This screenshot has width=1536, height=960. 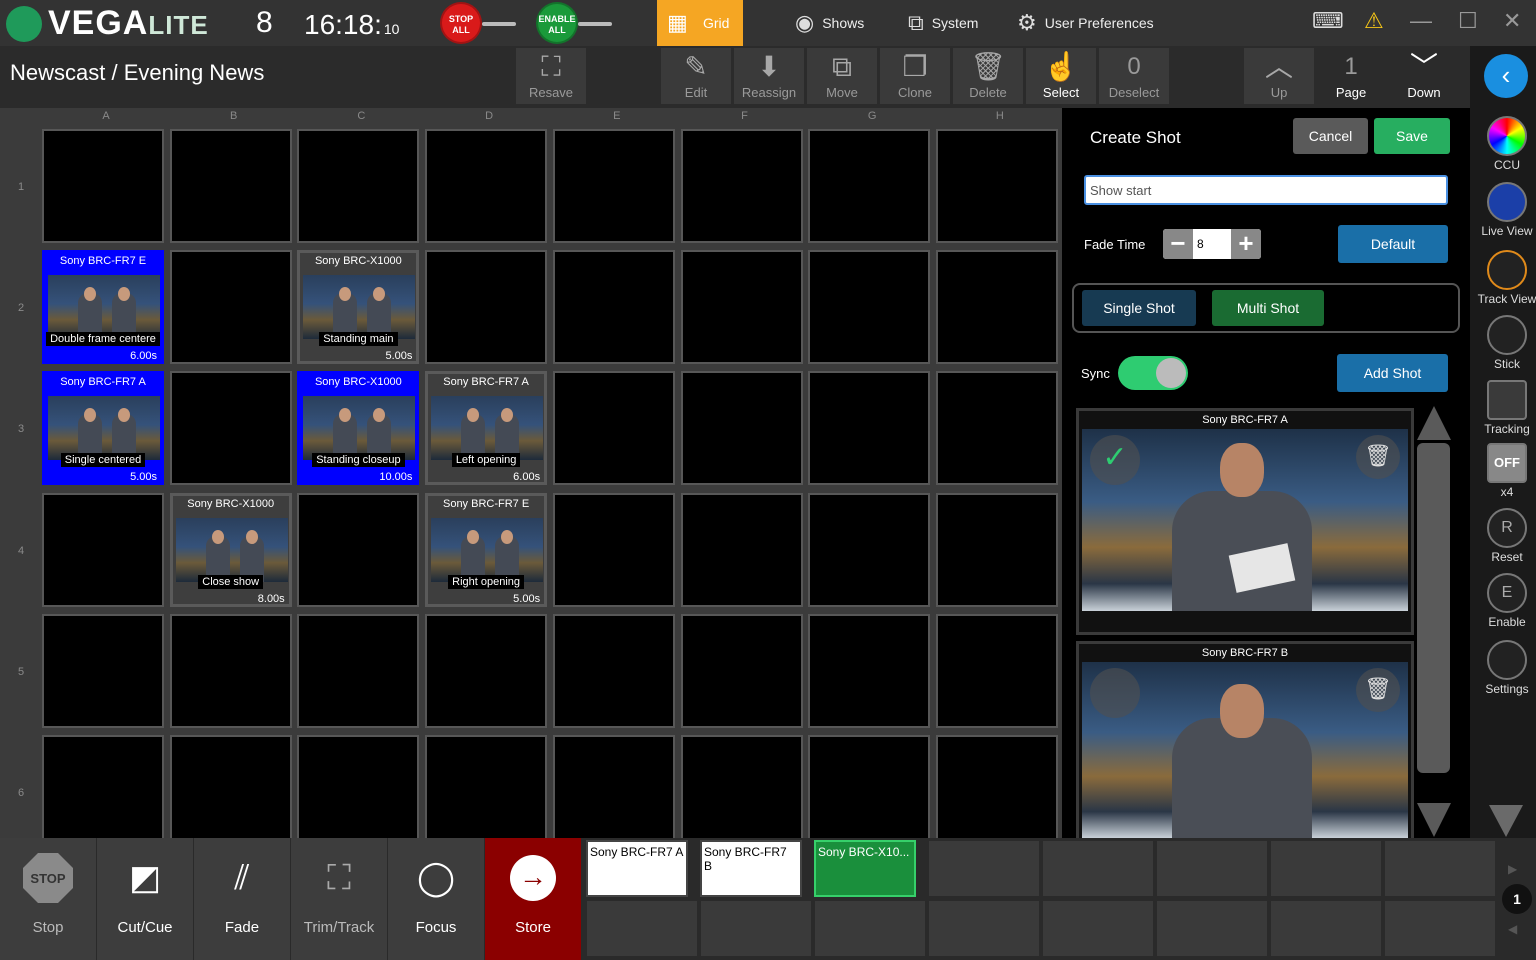 I want to click on uncheck-icon, so click(x=1115, y=693).